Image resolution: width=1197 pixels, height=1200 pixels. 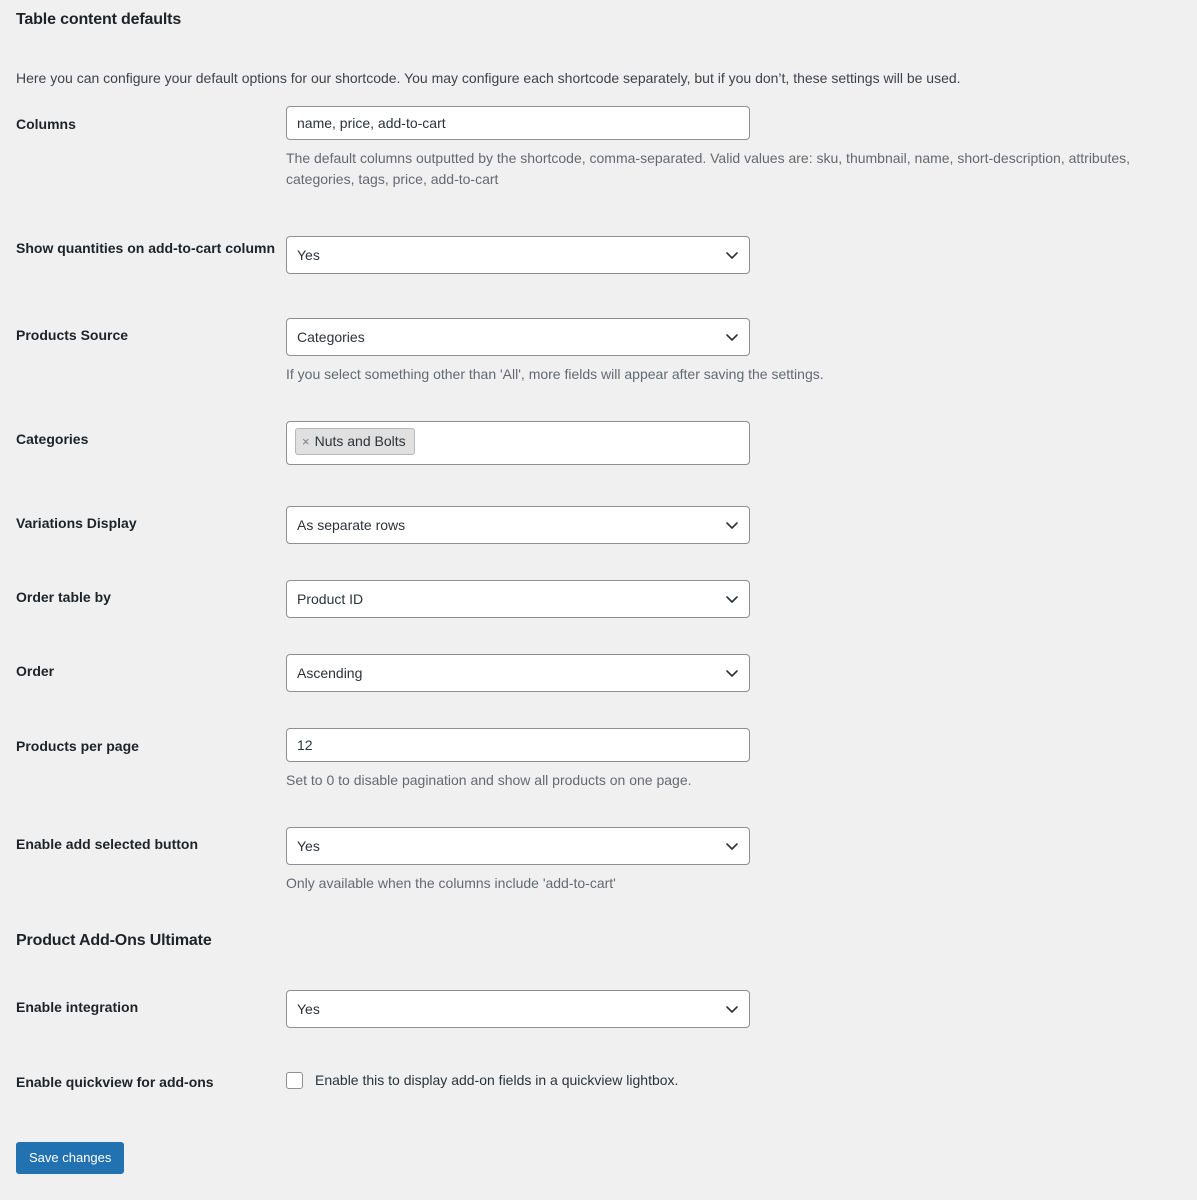 I want to click on remove-token-icon: ×, so click(x=306, y=441).